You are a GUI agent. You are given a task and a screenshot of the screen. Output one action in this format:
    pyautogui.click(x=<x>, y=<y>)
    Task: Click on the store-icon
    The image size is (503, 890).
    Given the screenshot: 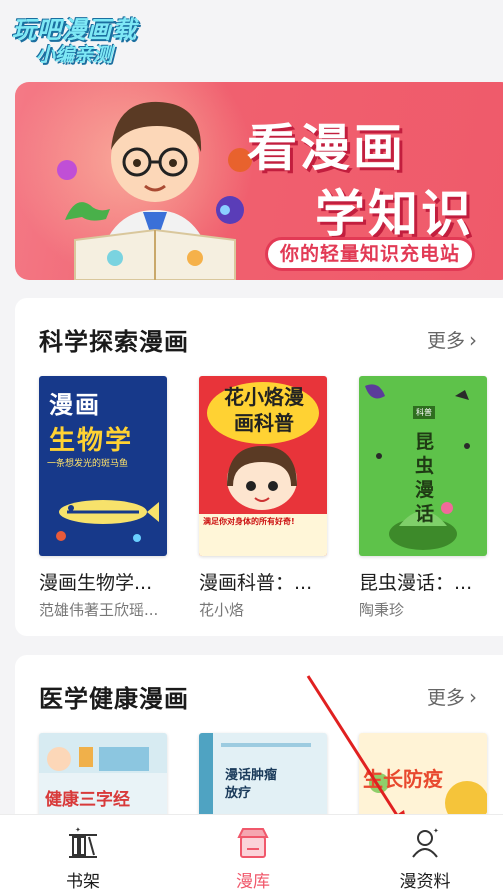 What is the action you would take?
    pyautogui.click(x=253, y=843)
    